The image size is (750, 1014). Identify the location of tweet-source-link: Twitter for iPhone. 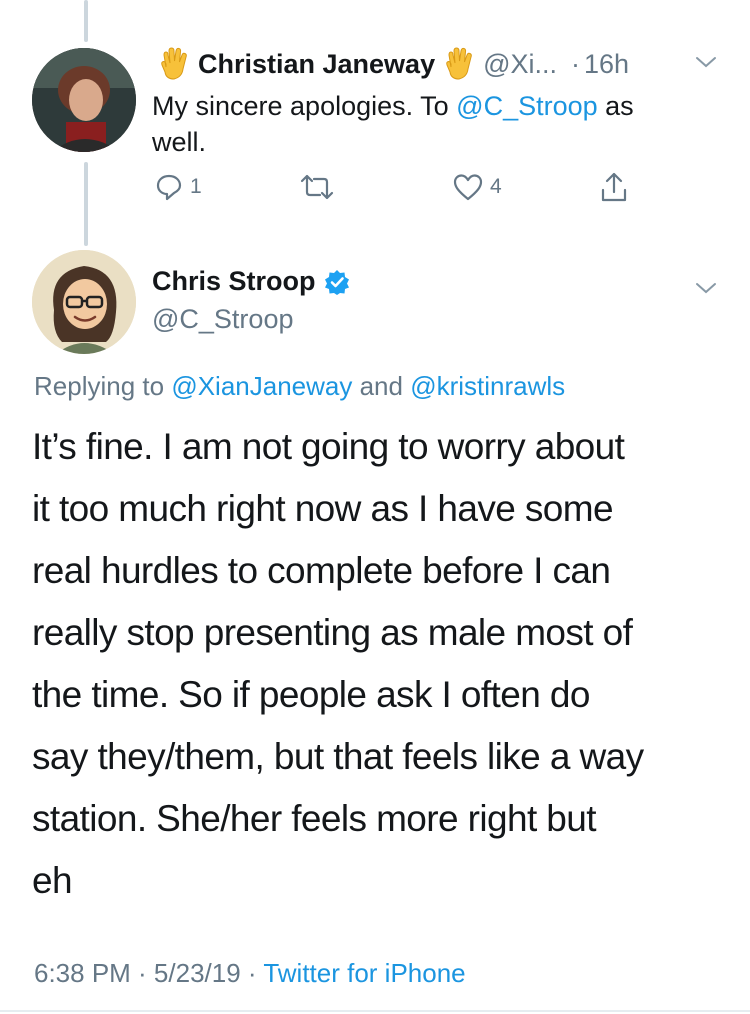
(364, 973).